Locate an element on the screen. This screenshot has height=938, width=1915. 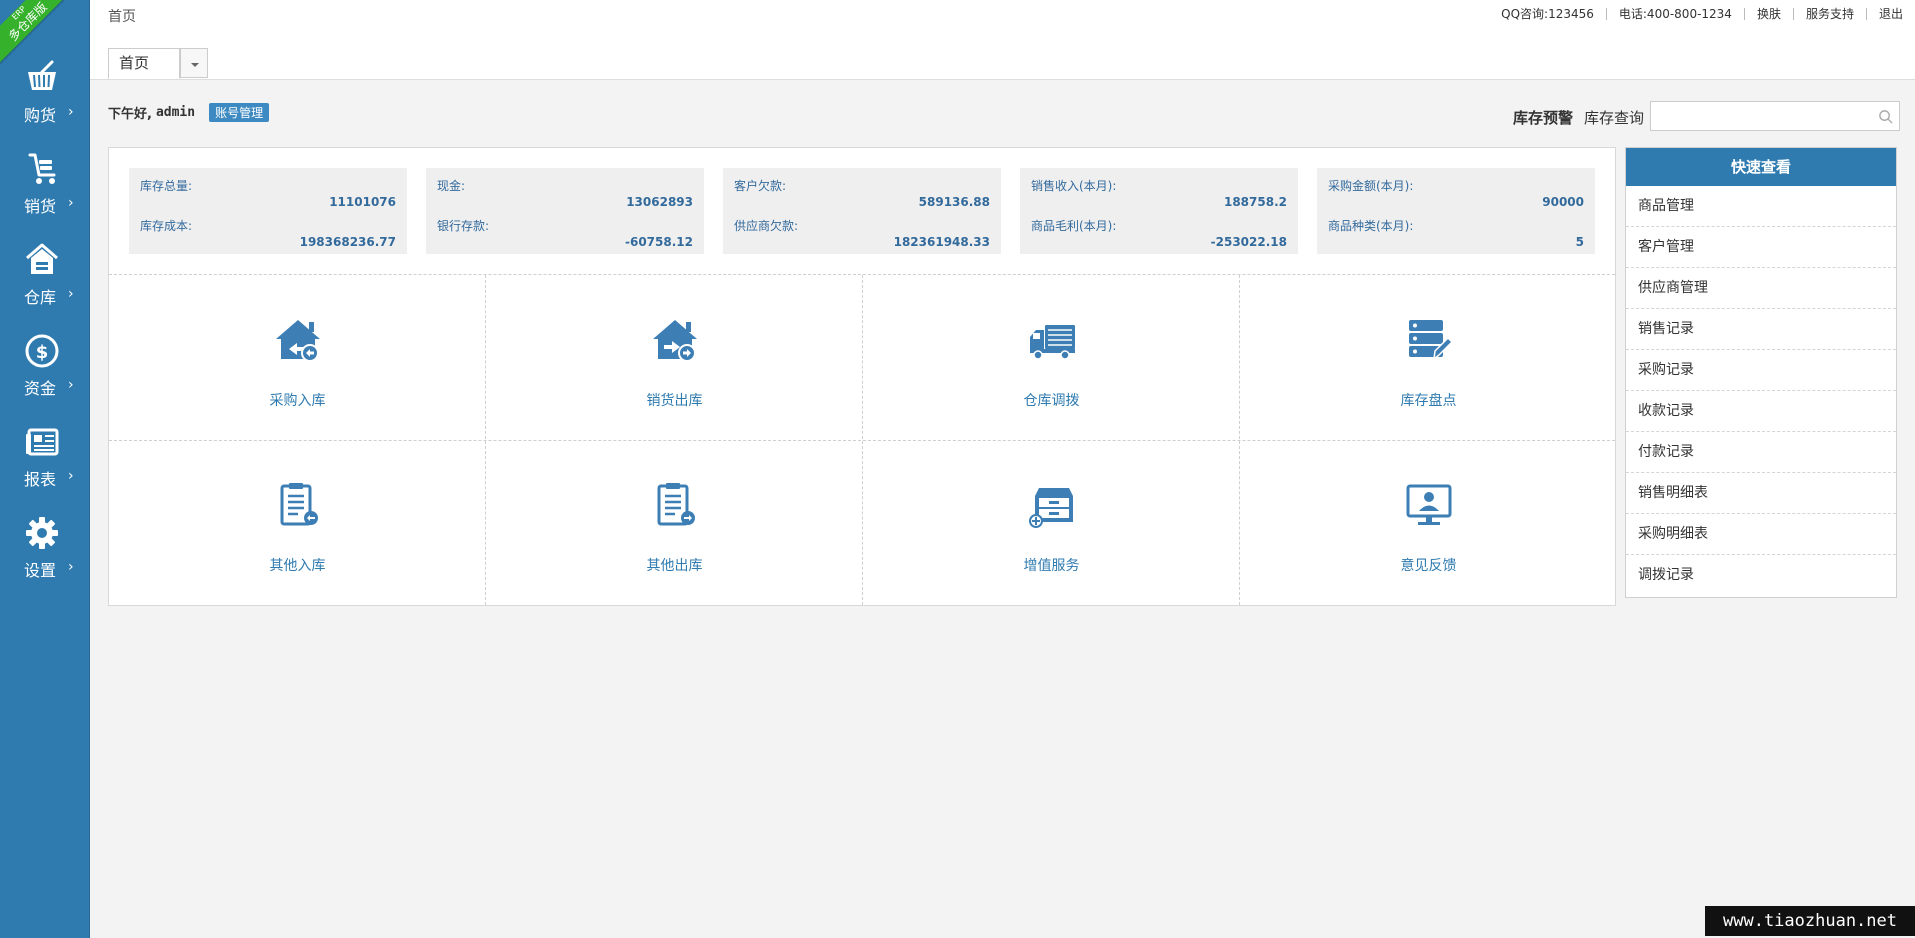
quick-link-suppliers: 供应商管理 is located at coordinates (1761, 288).